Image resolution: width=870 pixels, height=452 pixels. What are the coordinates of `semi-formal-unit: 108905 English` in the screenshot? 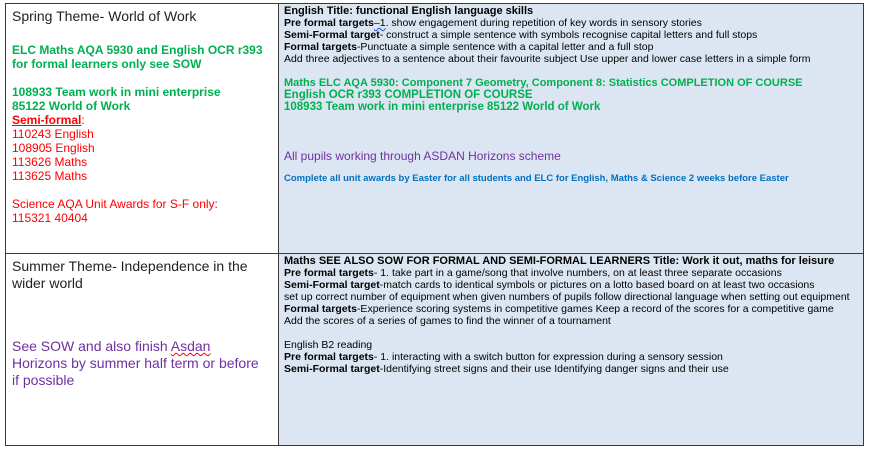 It's located at (53, 148).